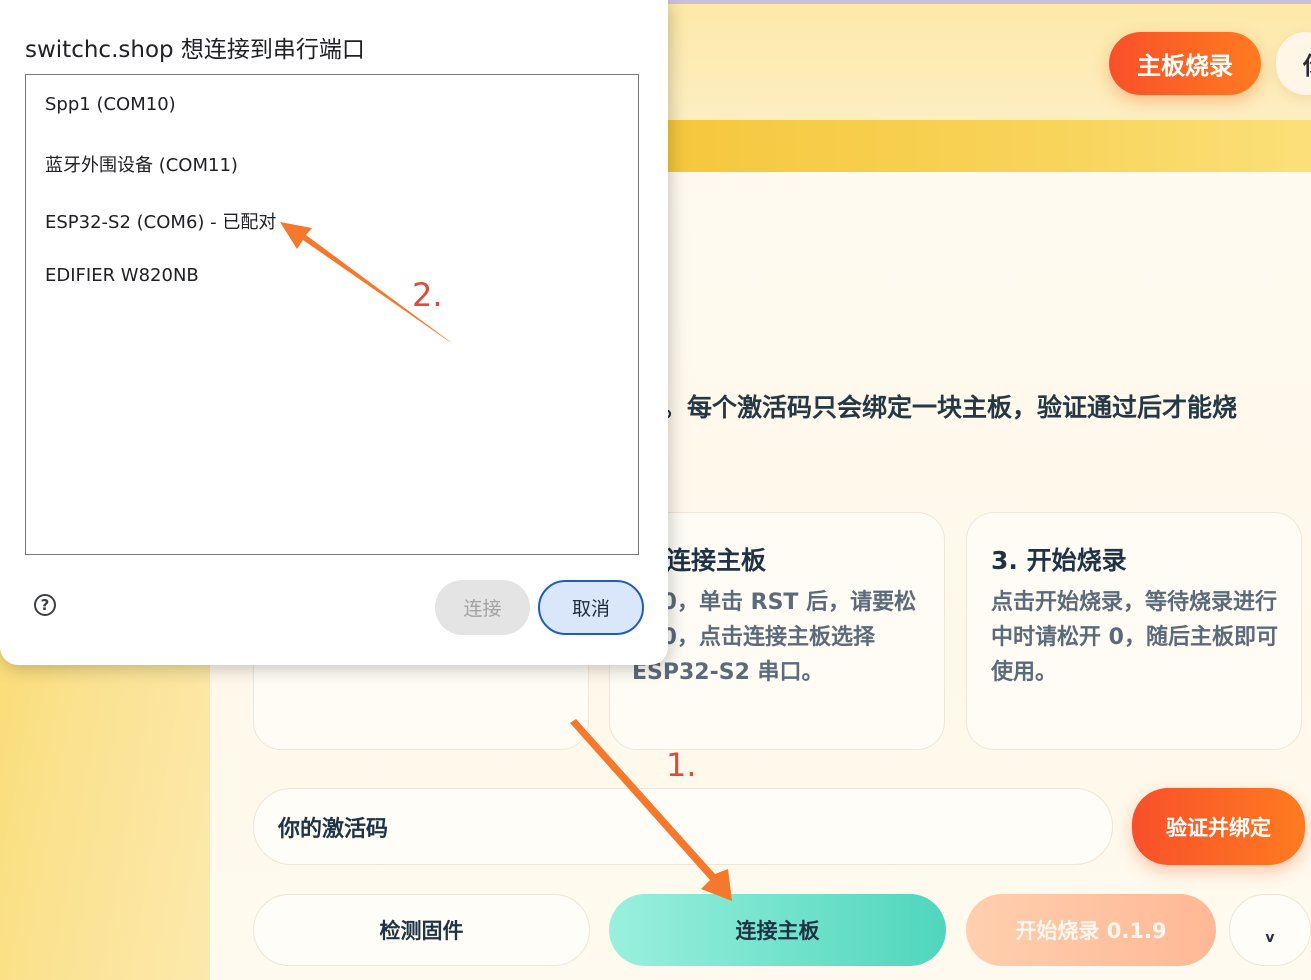 This screenshot has height=980, width=1311. What do you see at coordinates (591, 607) in the screenshot?
I see `dialog-cancel-button: 取消` at bounding box center [591, 607].